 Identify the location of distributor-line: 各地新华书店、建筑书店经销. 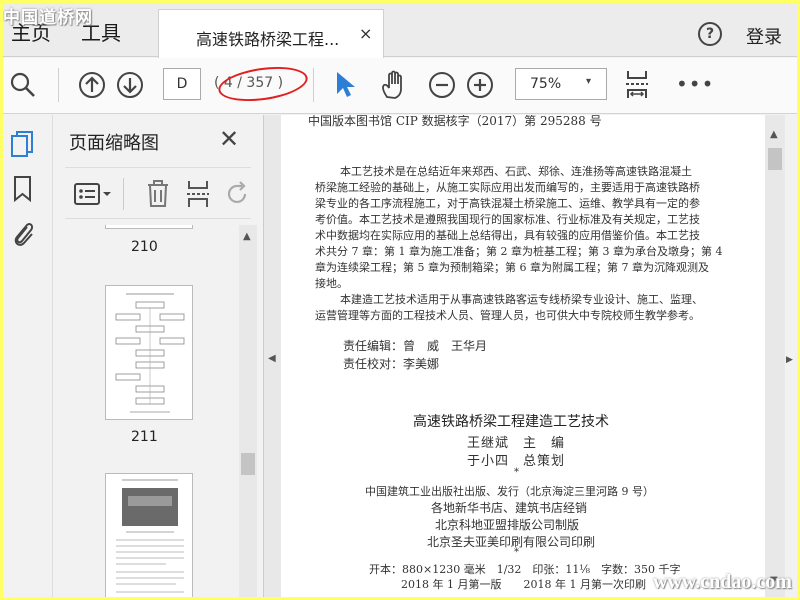
(509, 508).